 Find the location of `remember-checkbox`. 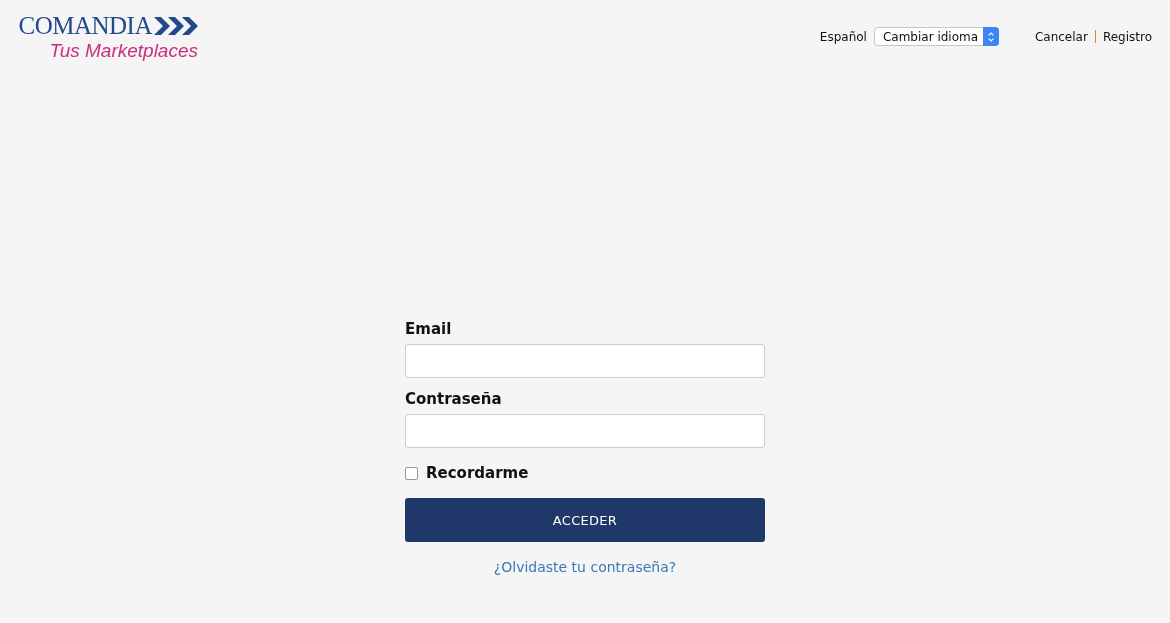

remember-checkbox is located at coordinates (411, 473).